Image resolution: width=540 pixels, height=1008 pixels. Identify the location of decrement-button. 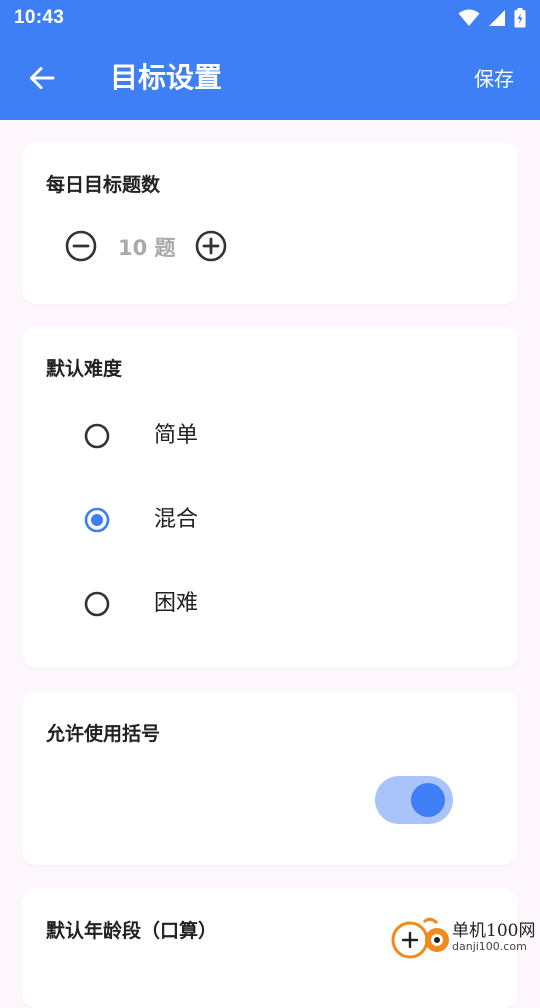
(81, 246).